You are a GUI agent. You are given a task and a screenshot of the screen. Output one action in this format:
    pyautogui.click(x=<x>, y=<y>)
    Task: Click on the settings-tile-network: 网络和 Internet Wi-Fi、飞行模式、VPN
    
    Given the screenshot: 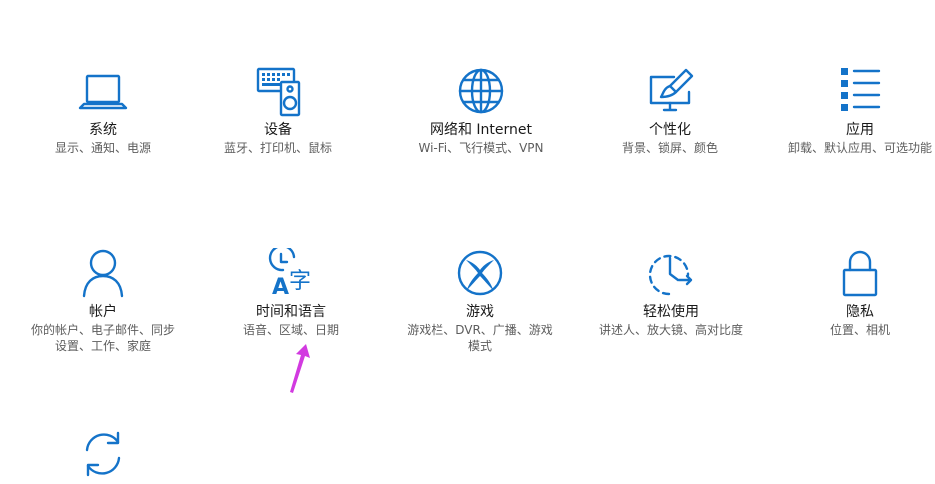 What is the action you would take?
    pyautogui.click(x=481, y=111)
    